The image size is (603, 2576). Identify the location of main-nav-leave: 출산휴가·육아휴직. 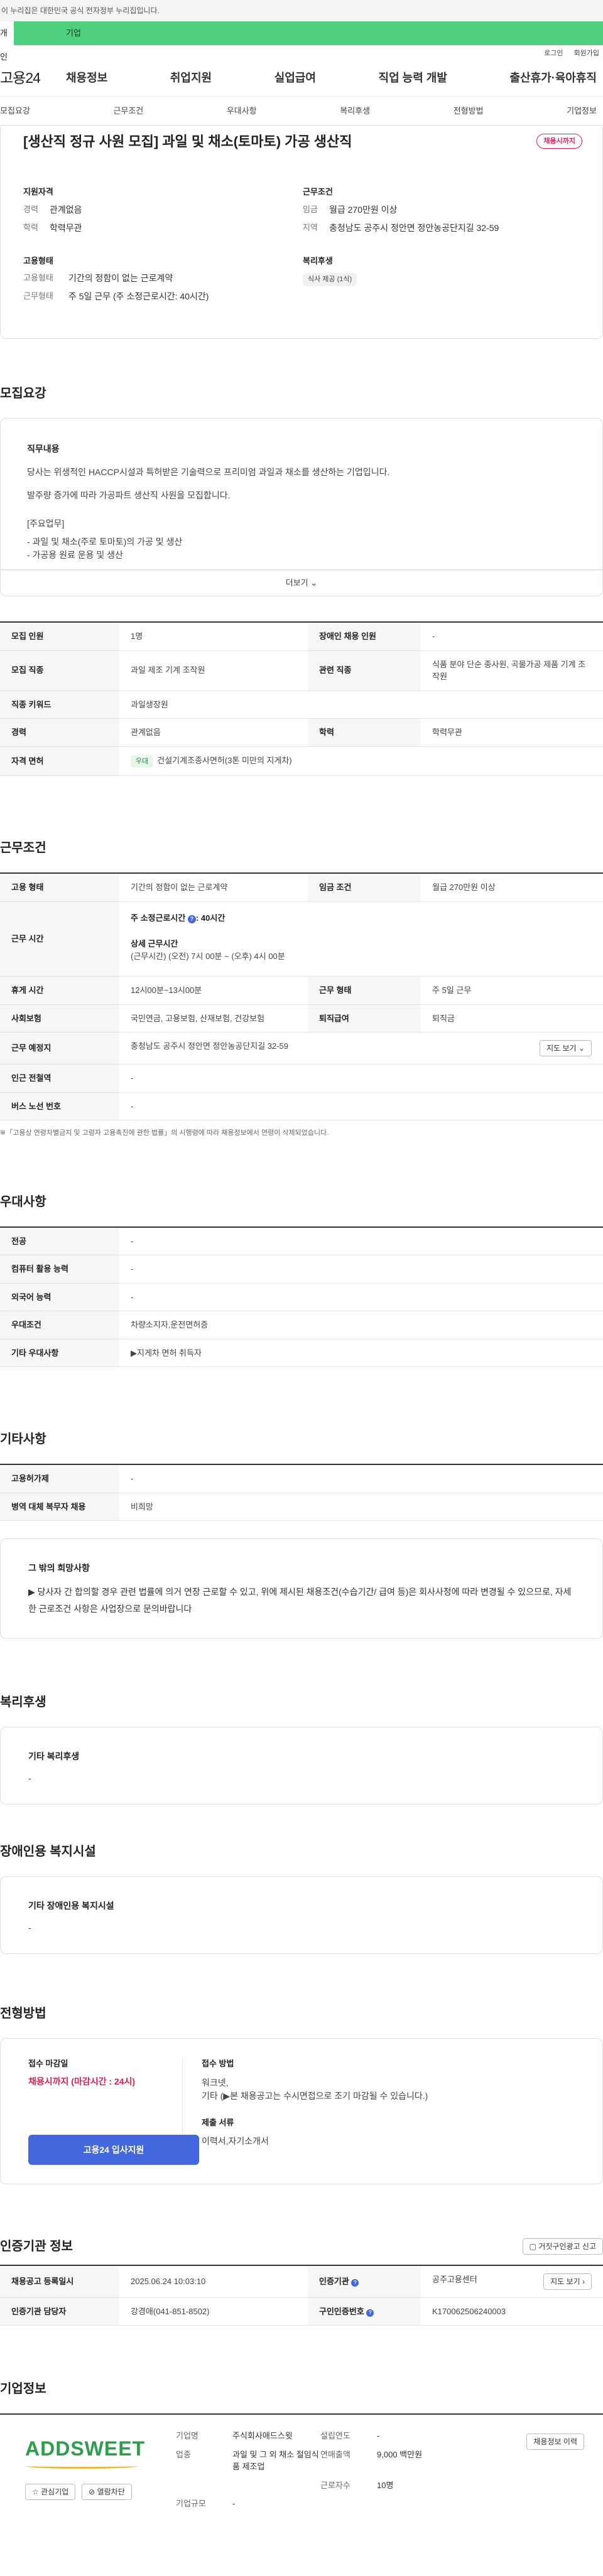
(554, 78).